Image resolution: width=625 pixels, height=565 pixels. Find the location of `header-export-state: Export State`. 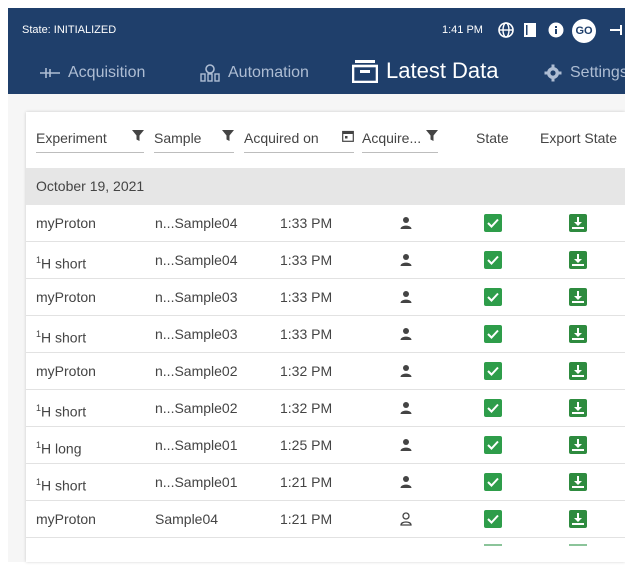

header-export-state: Export State is located at coordinates (578, 138).